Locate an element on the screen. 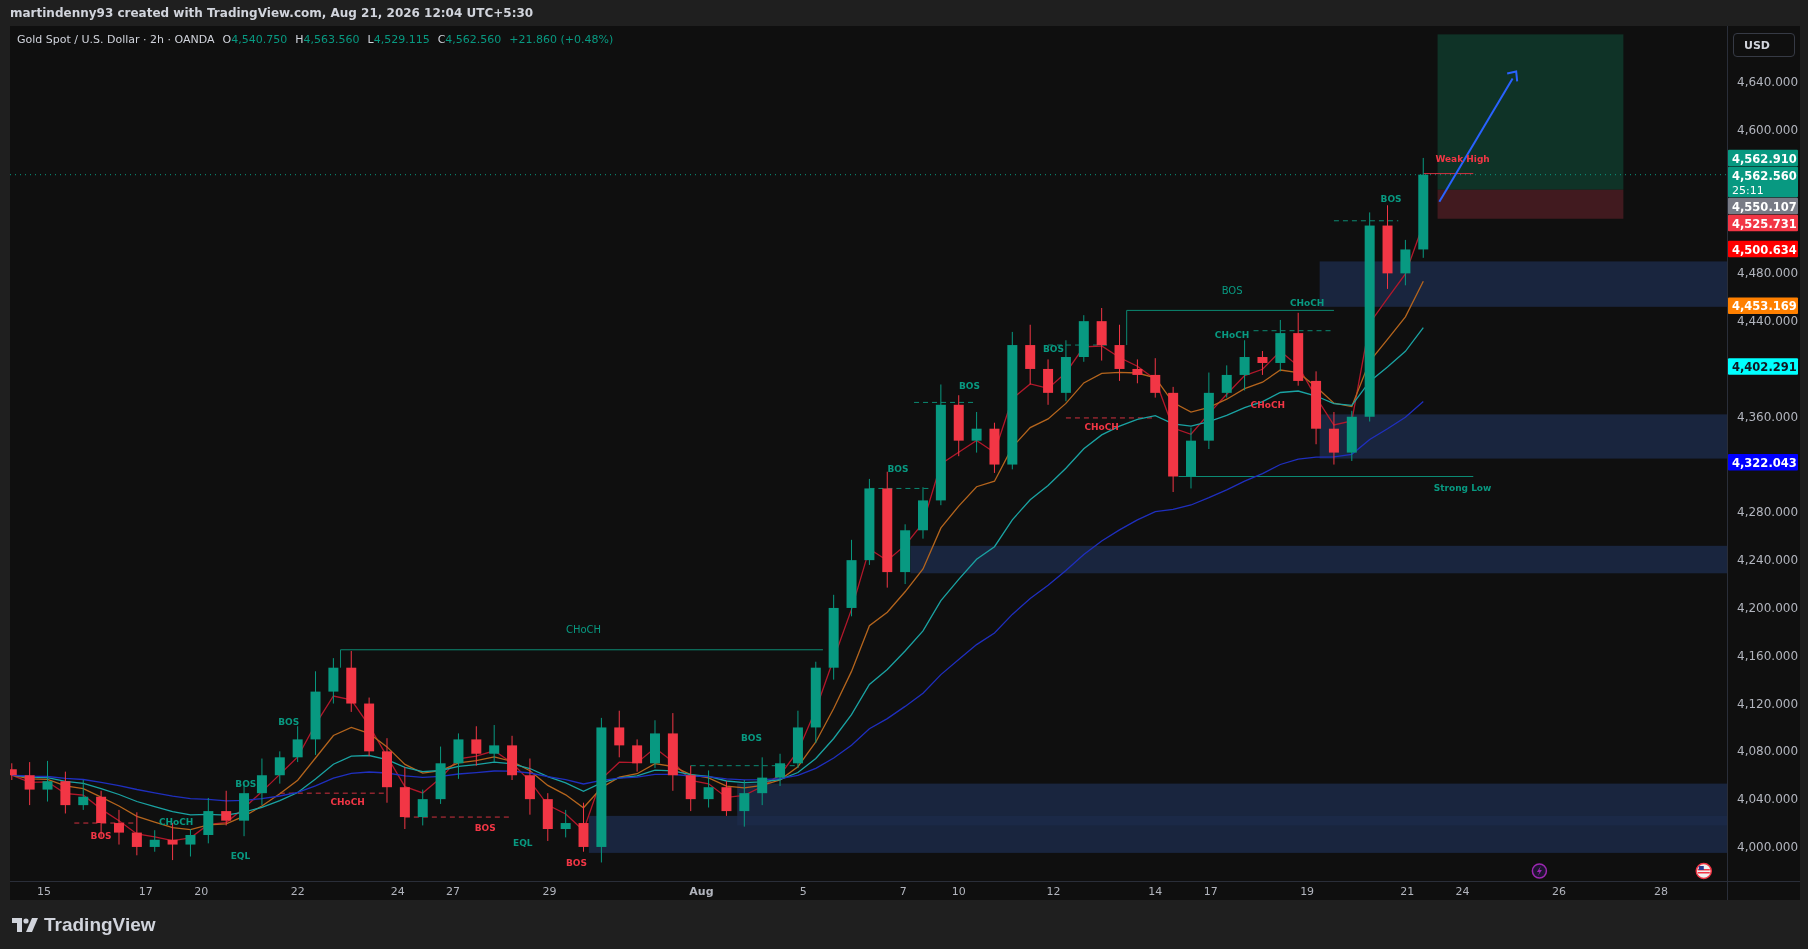 This screenshot has width=1808, height=949. logo-text: TradingView is located at coordinates (100, 925).